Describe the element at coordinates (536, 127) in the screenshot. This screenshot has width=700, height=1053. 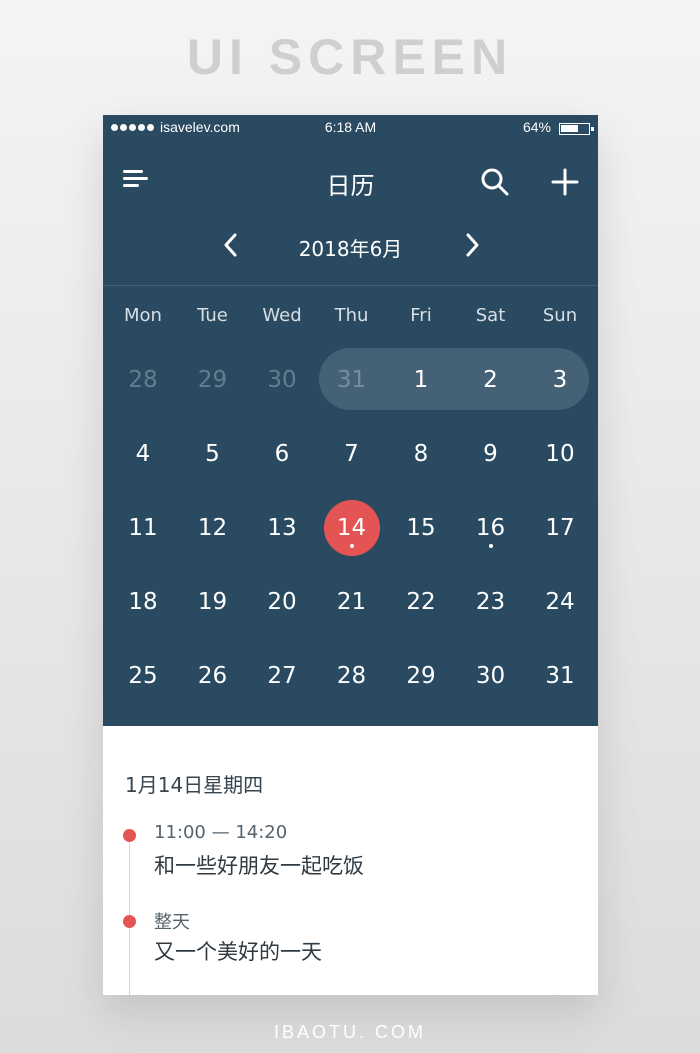
I see `battery-percent: 64%` at that location.